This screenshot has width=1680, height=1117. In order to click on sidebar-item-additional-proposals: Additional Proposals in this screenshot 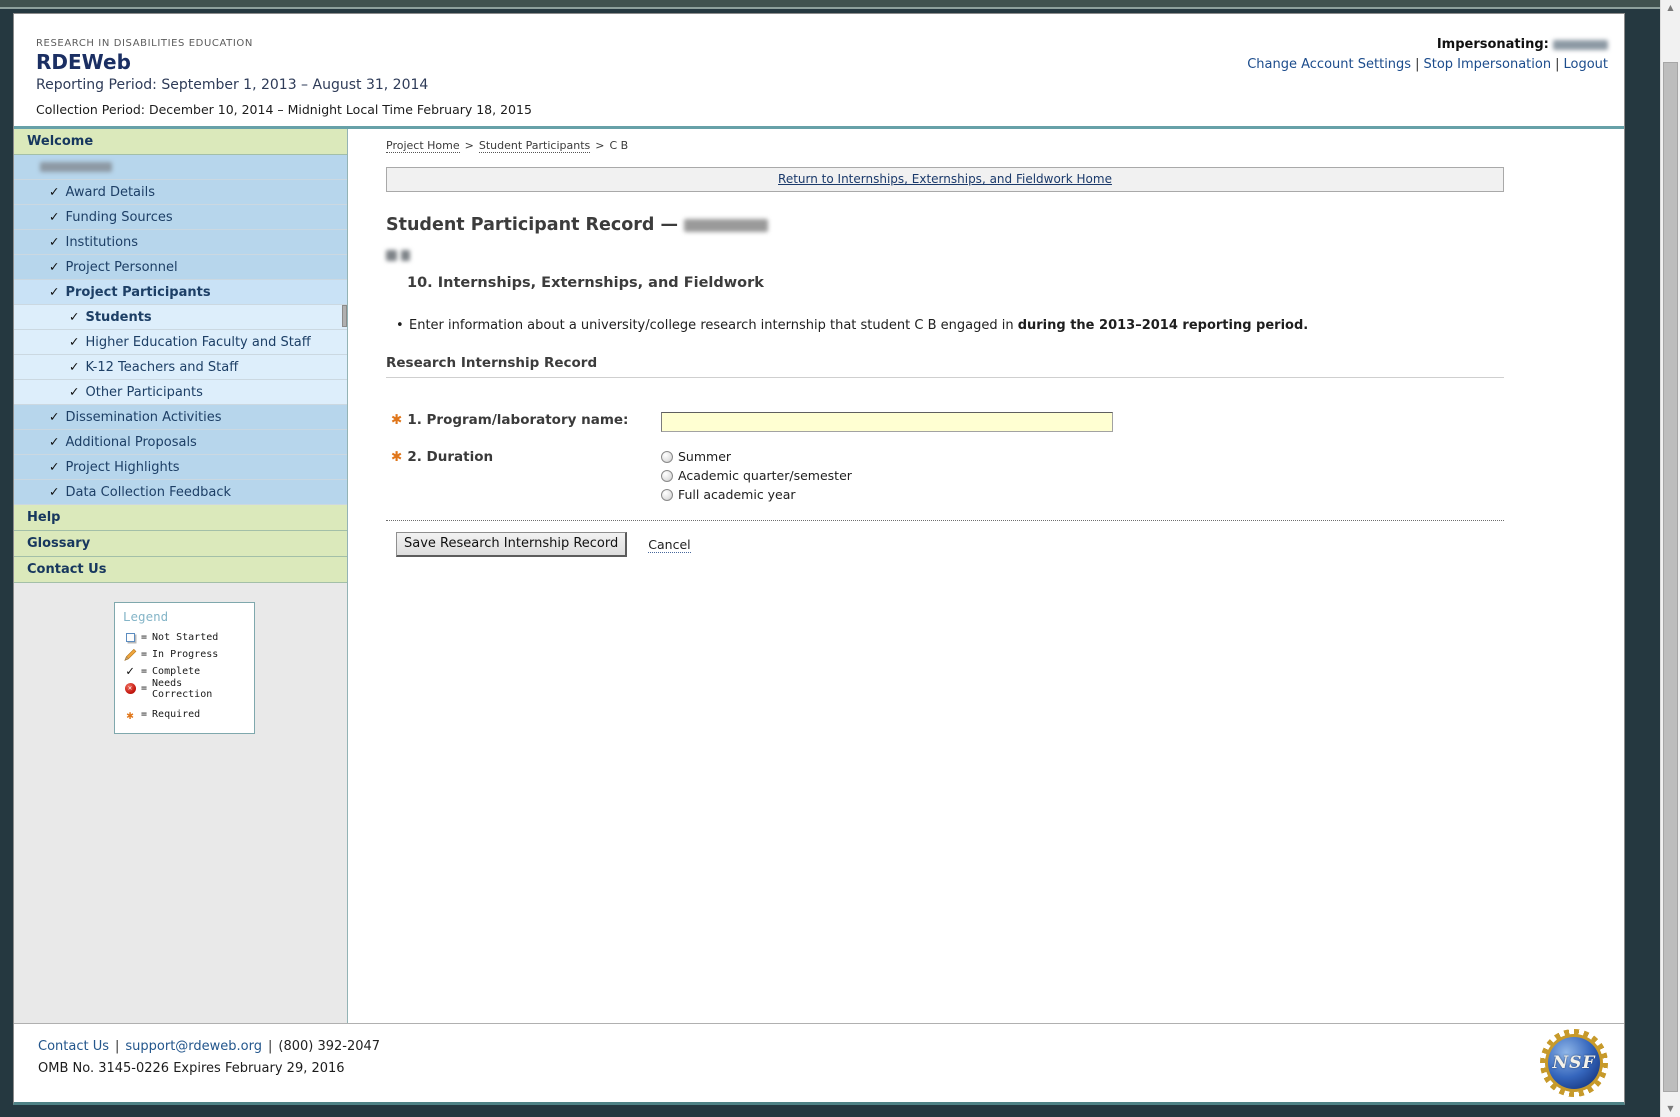, I will do `click(180, 442)`.